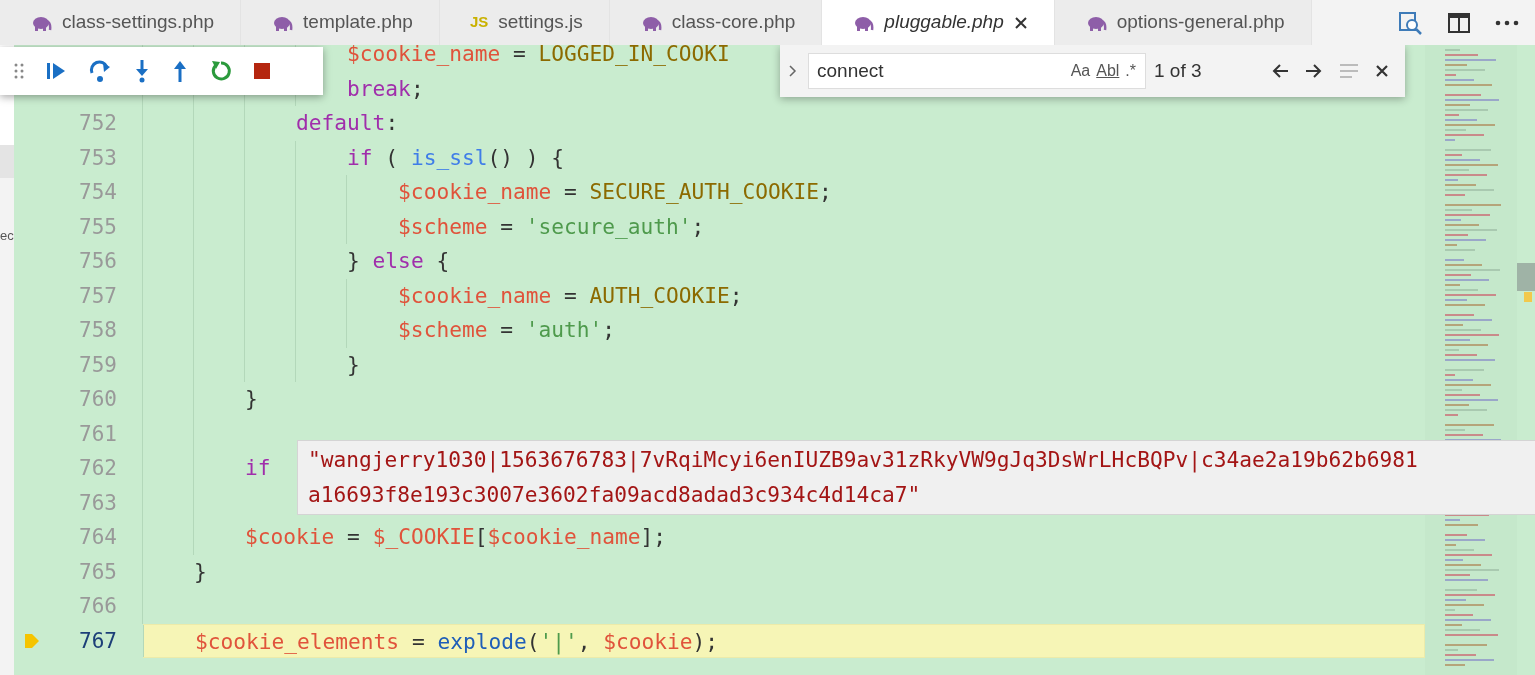  I want to click on file-type-label: JS, so click(479, 22).